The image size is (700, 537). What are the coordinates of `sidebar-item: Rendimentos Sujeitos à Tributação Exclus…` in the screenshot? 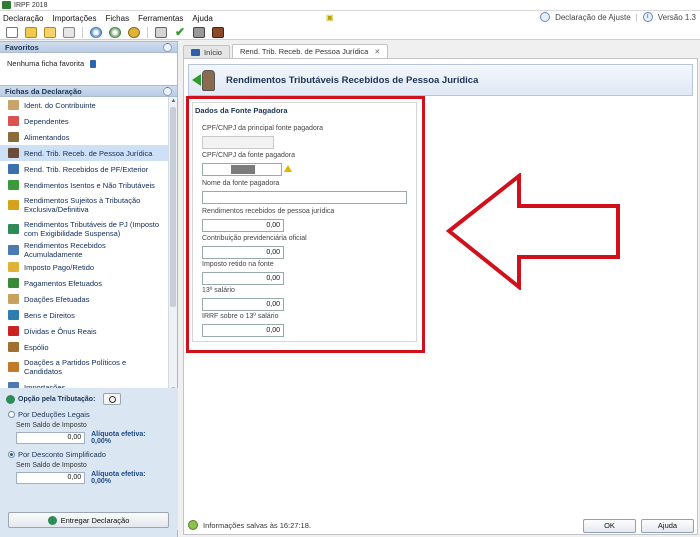 It's located at (84, 205).